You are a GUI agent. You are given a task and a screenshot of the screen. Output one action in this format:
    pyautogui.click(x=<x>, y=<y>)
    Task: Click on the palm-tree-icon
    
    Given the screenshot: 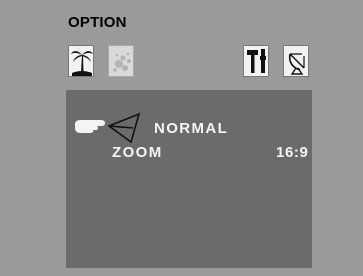 What is the action you would take?
    pyautogui.click(x=82, y=62)
    